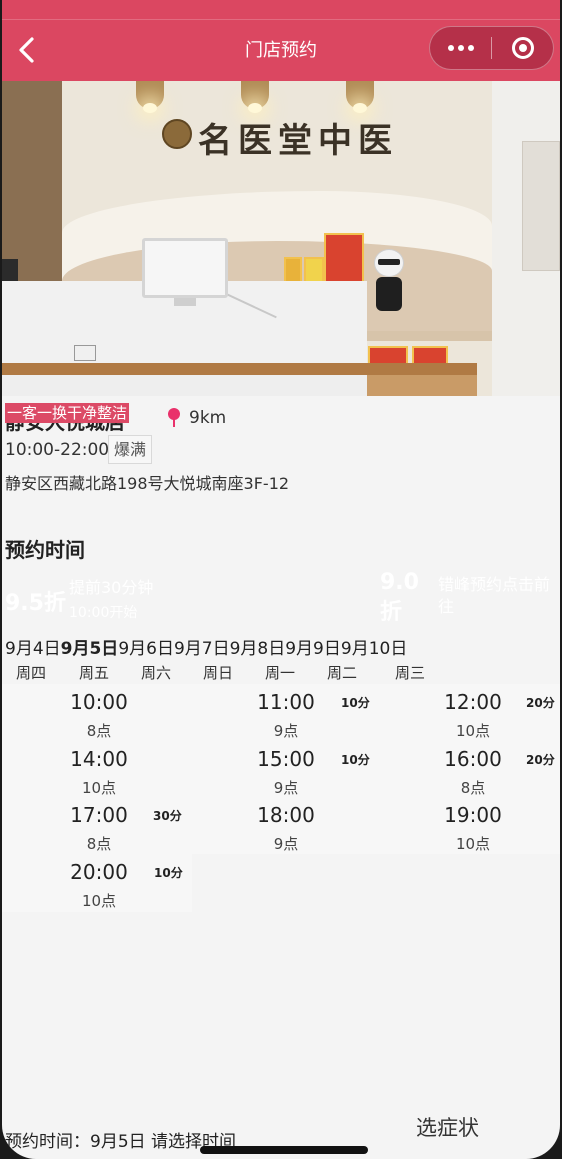  What do you see at coordinates (284, 1150) in the screenshot?
I see `home-indicator` at bounding box center [284, 1150].